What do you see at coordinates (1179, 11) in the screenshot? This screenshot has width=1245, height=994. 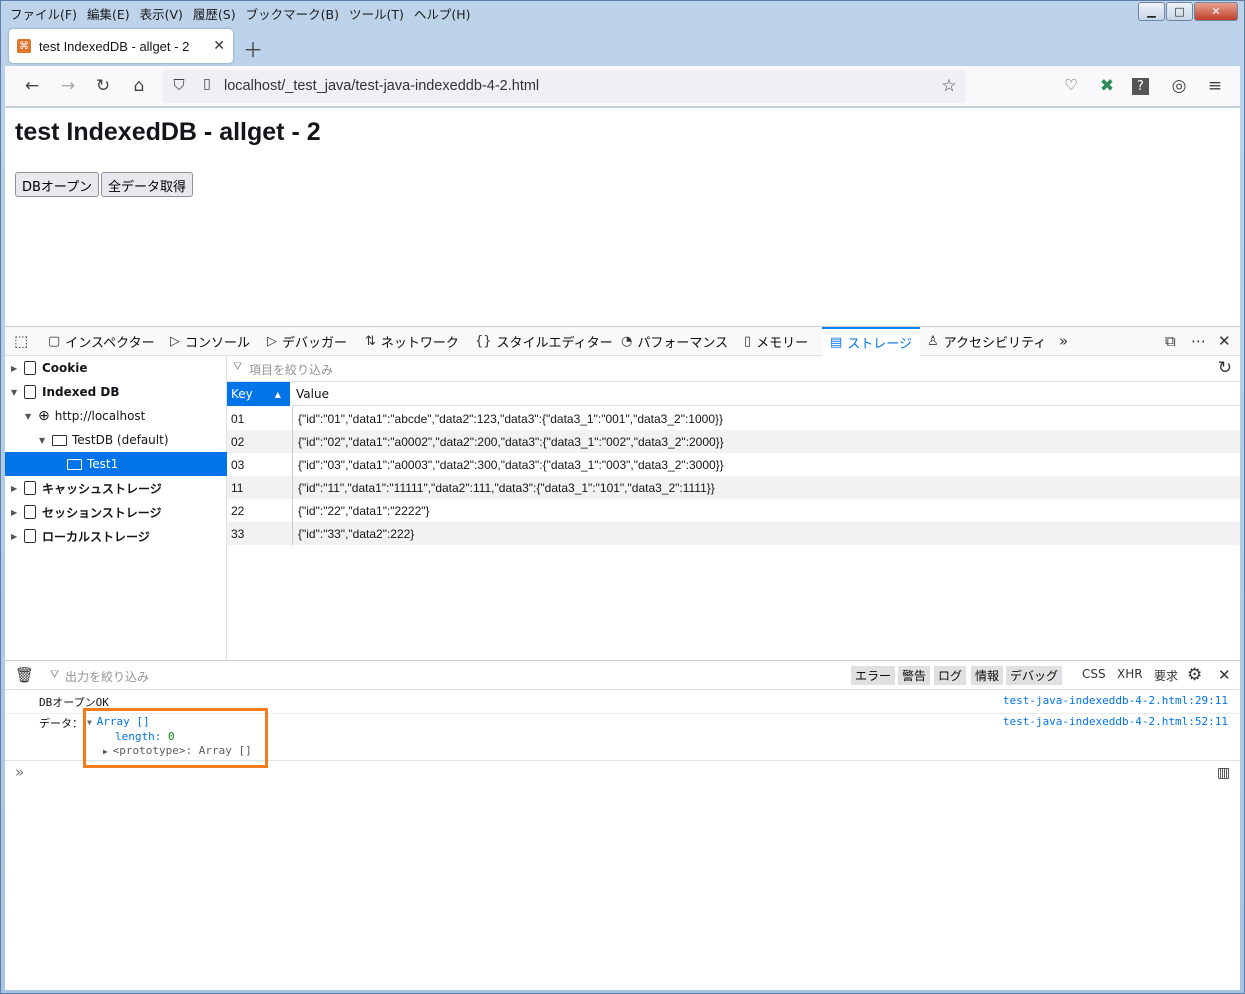 I see `maximize-button: □` at bounding box center [1179, 11].